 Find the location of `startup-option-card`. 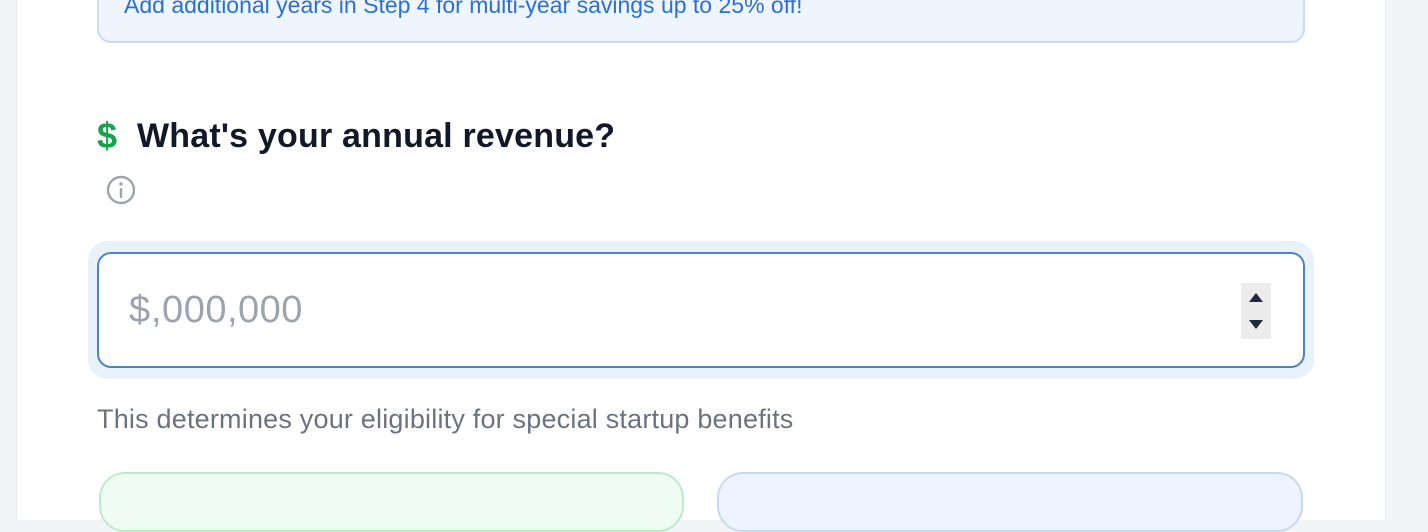

startup-option-card is located at coordinates (391, 502).